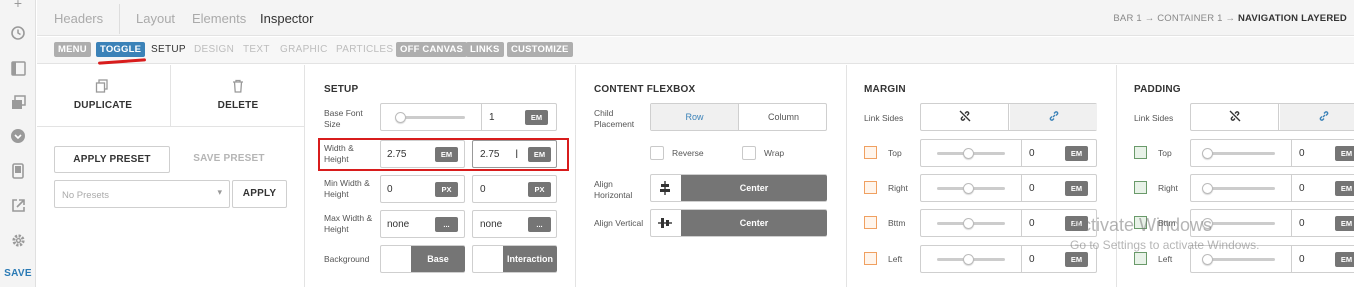 This screenshot has width=1354, height=287. I want to click on unlink-icon, so click(965, 117).